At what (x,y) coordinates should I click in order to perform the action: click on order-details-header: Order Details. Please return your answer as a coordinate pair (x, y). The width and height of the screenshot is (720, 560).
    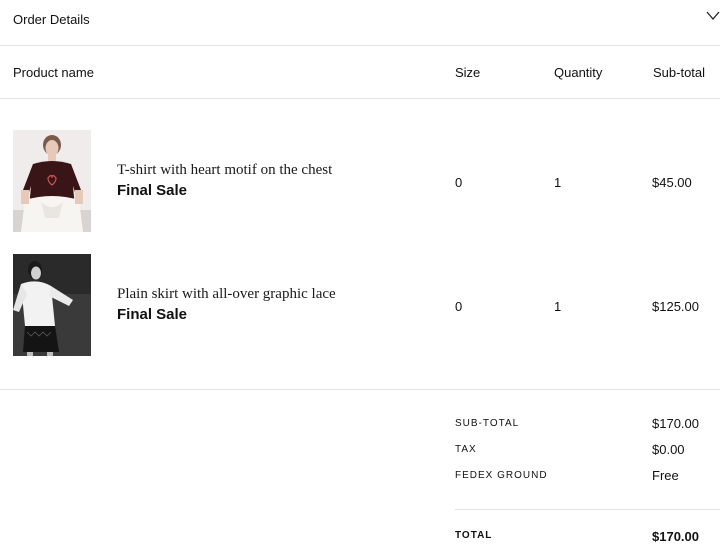
    Looking at the image, I should click on (360, 23).